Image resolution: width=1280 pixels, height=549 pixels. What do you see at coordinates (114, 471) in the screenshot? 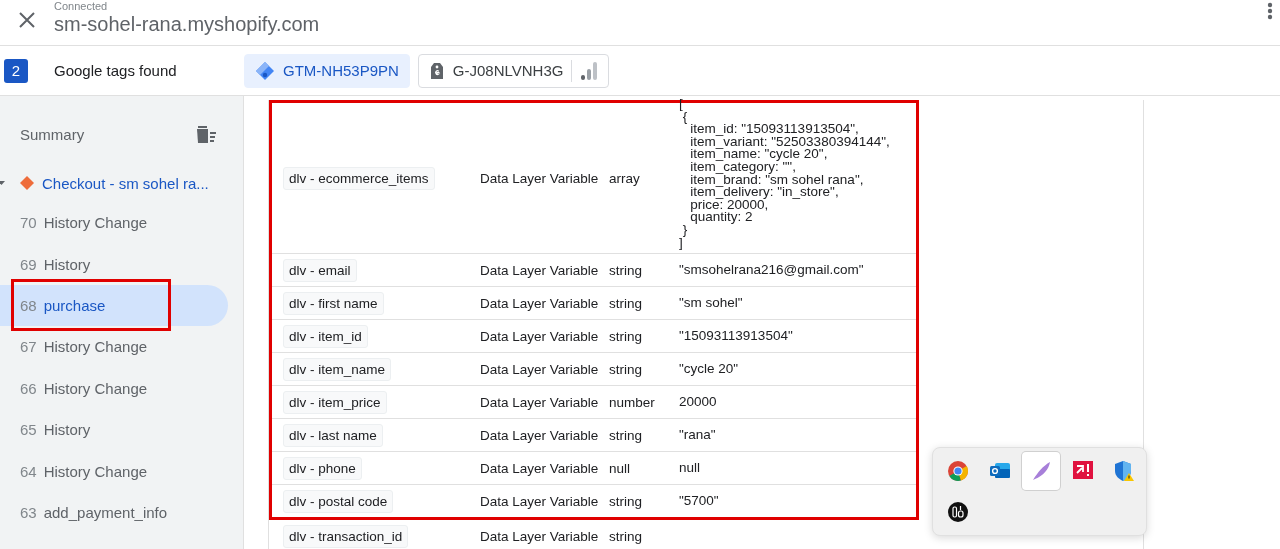
I see `event-list-item: 64 History Change` at bounding box center [114, 471].